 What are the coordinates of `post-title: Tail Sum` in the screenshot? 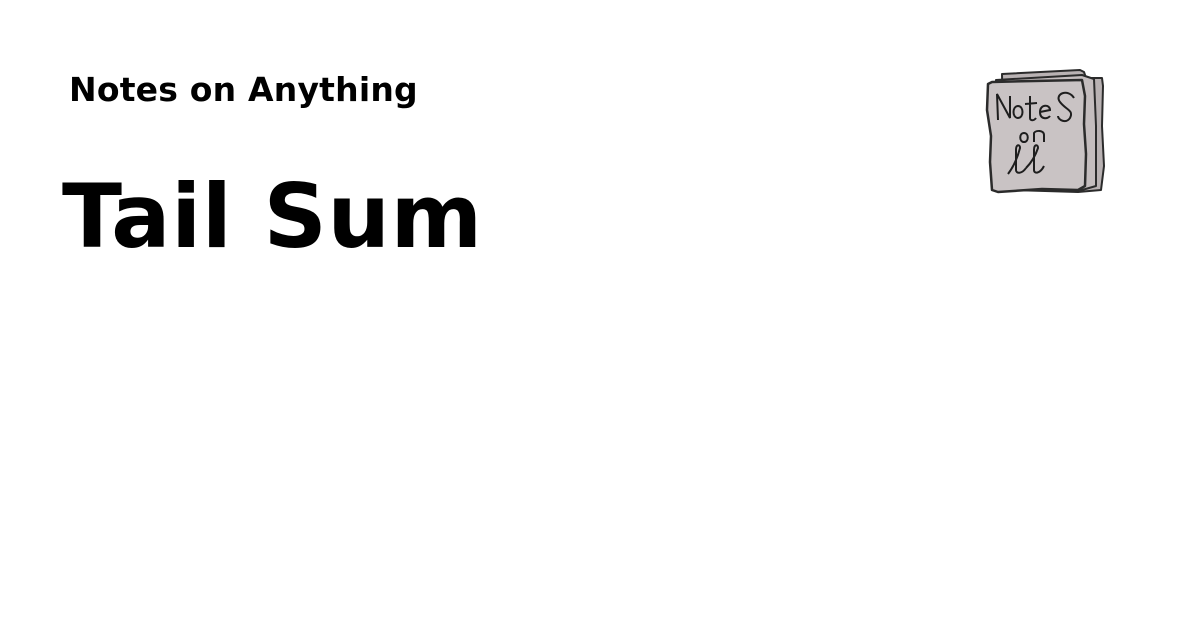 It's located at (272, 216).